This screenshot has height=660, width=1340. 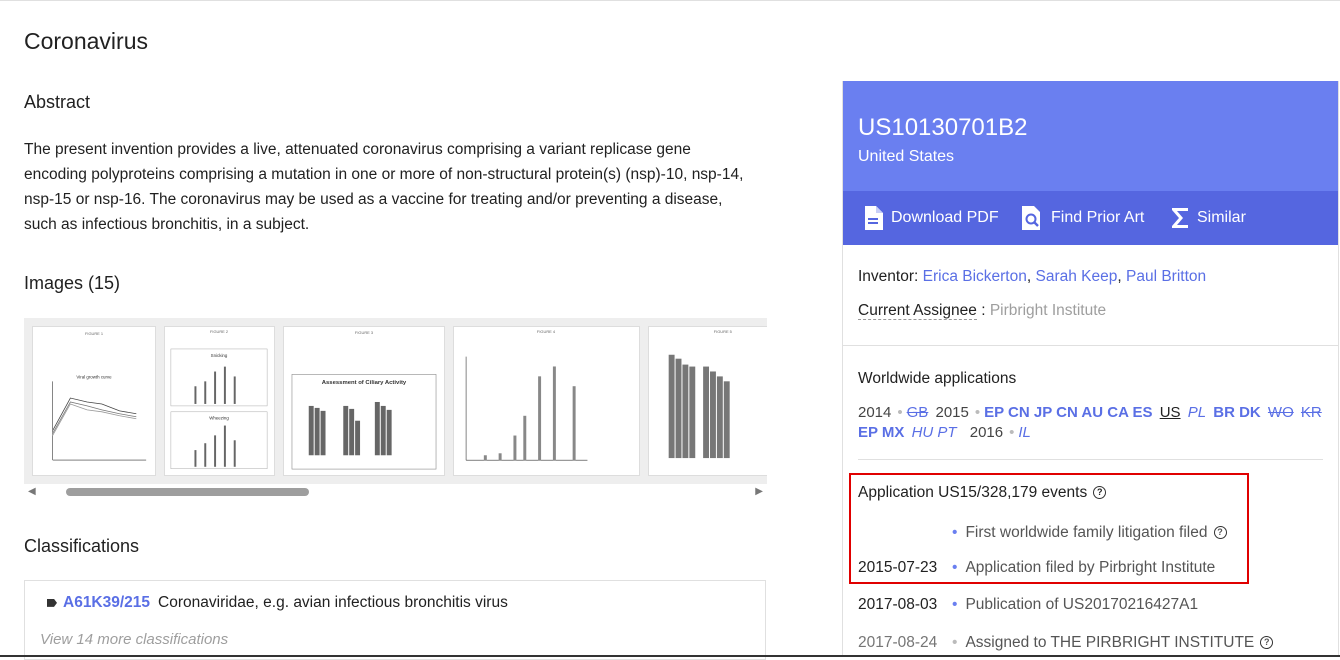 What do you see at coordinates (94, 376) in the screenshot?
I see `thumb-inner-title: Viral growth curve` at bounding box center [94, 376].